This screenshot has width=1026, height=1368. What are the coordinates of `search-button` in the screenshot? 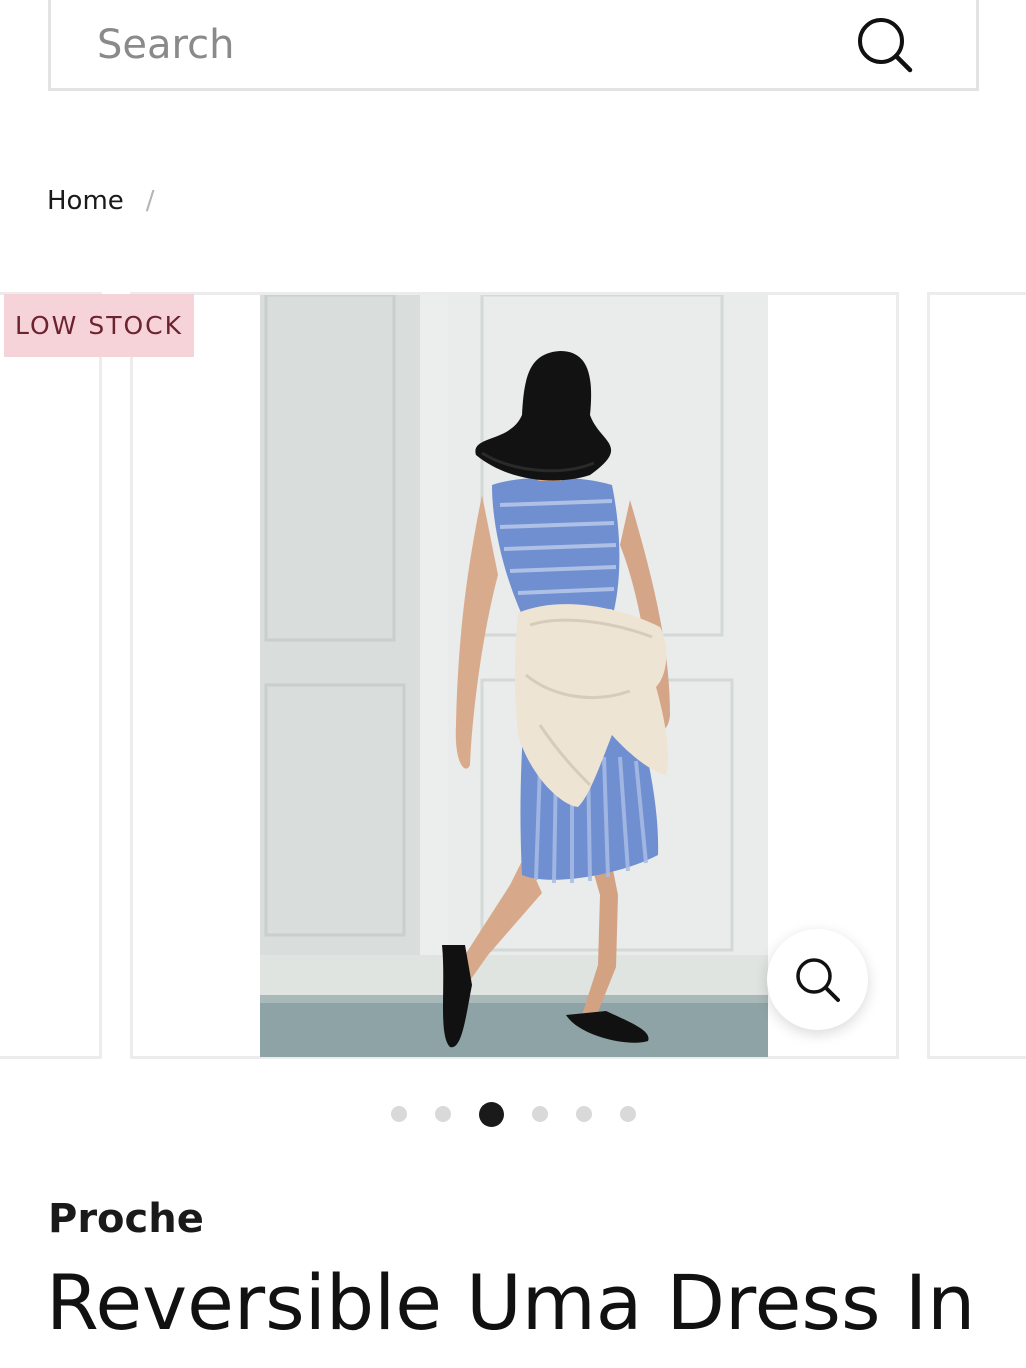 It's located at (885, 45).